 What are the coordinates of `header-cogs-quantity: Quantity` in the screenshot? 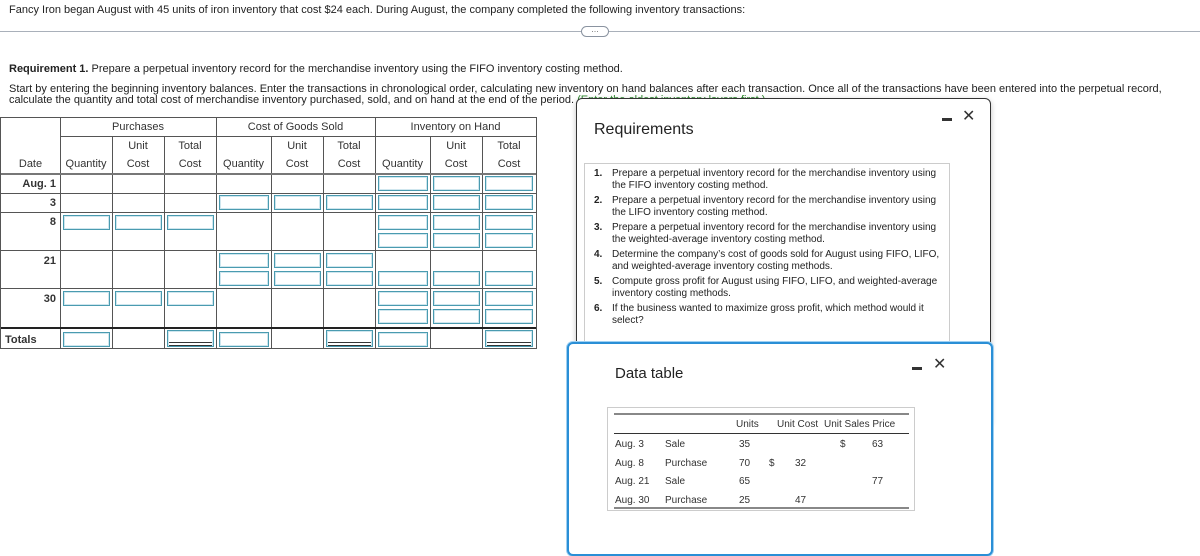 It's located at (243, 164).